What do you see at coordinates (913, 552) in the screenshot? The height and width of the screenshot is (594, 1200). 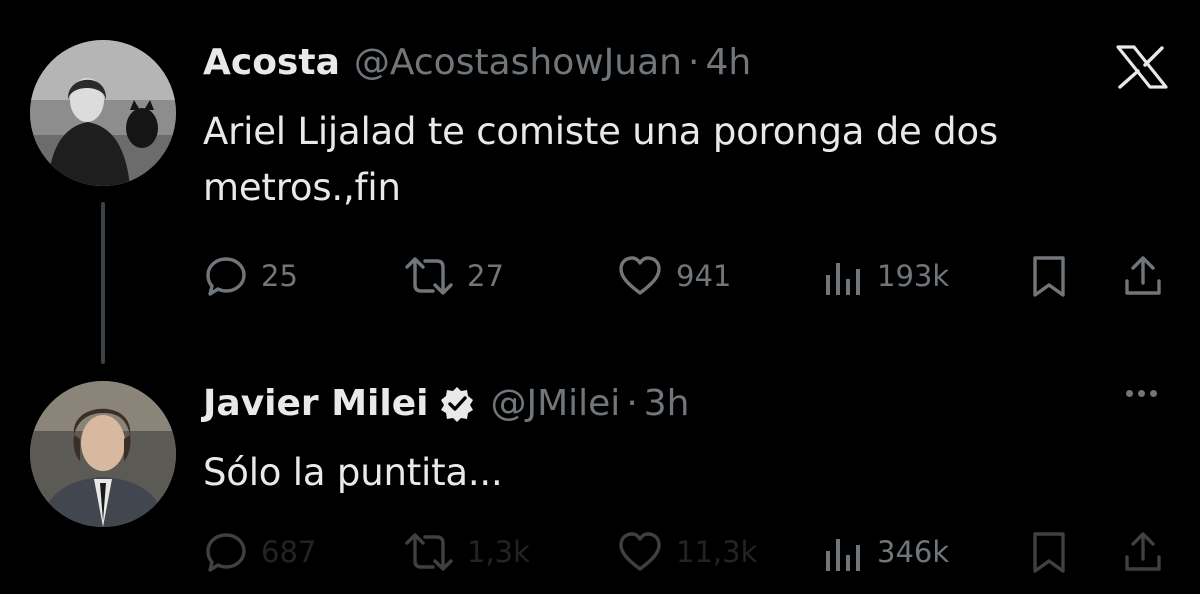 I see `views-count: 346k` at bounding box center [913, 552].